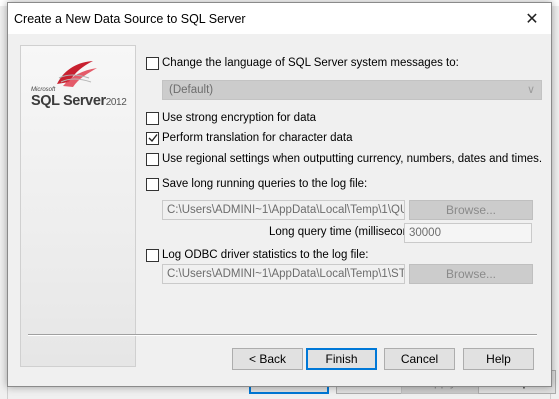 This screenshot has height=399, width=559. What do you see at coordinates (468, 233) in the screenshot?
I see `query-time-field: 30000` at bounding box center [468, 233].